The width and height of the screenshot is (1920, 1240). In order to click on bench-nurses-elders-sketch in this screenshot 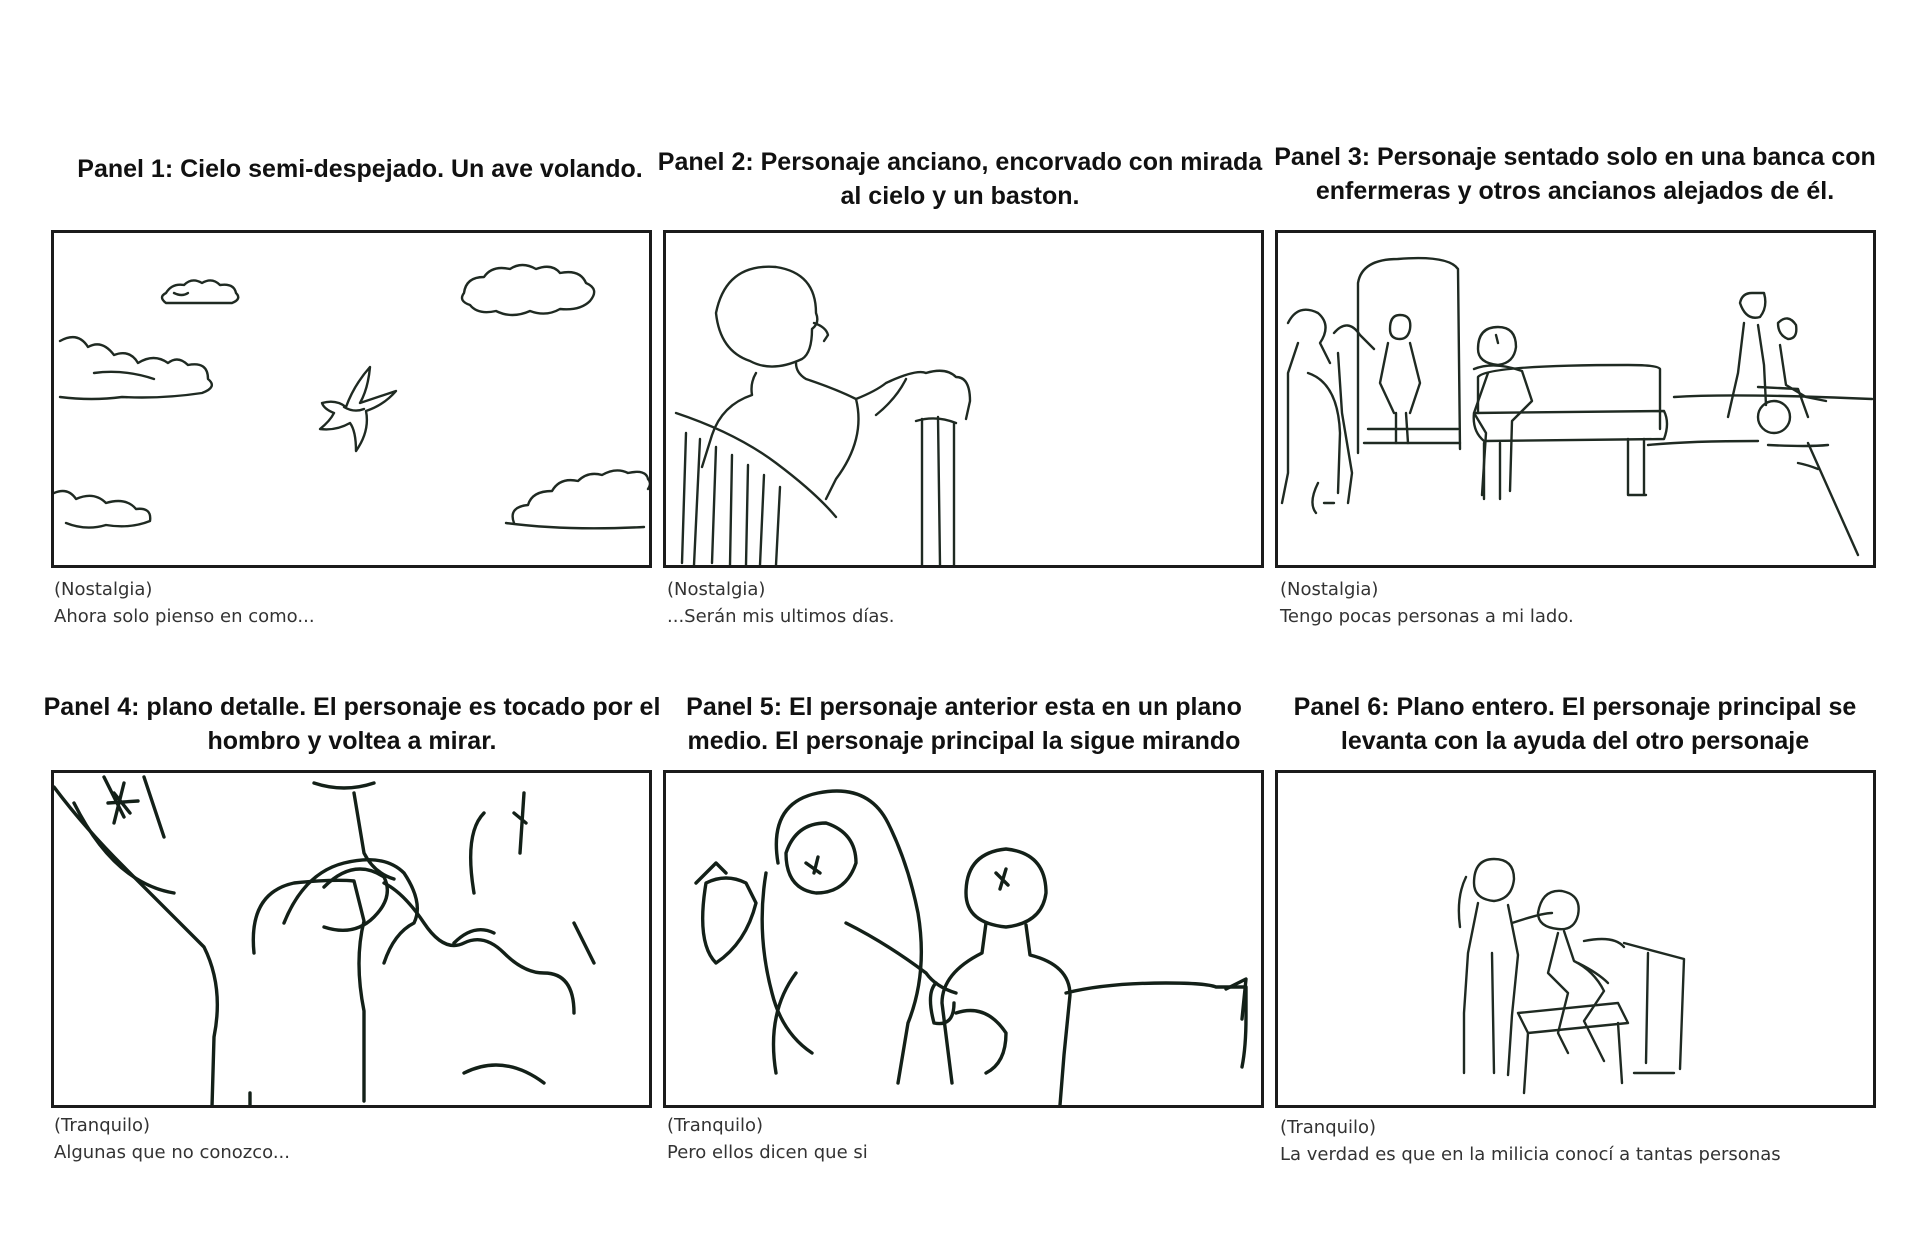, I will do `click(1576, 406)`.